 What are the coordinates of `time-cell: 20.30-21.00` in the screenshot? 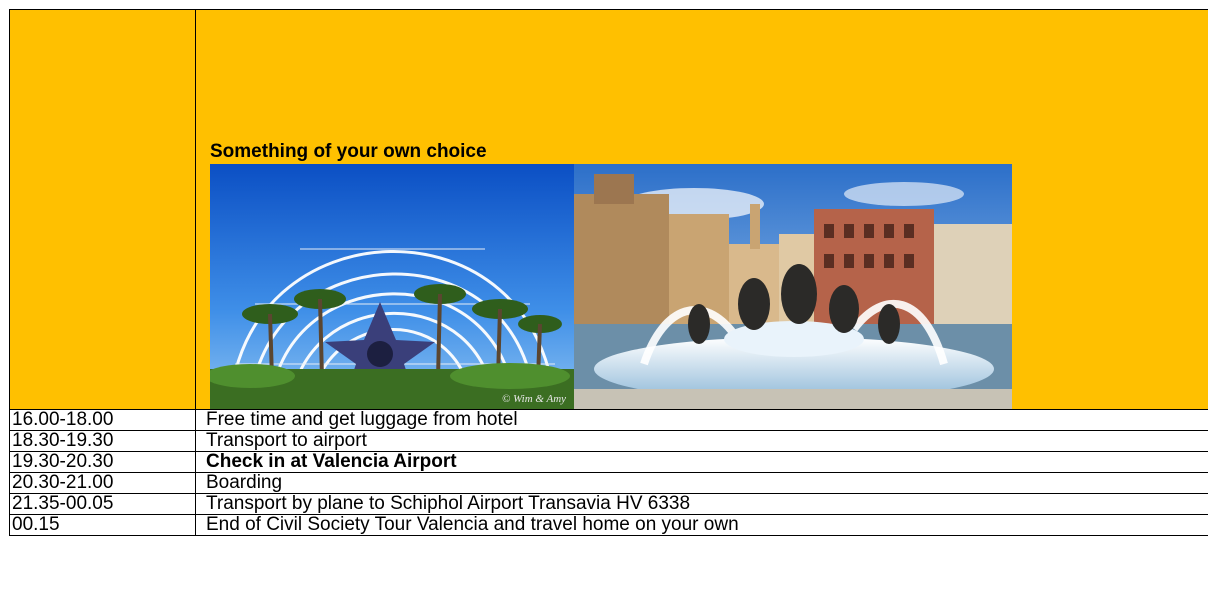 It's located at (102, 483).